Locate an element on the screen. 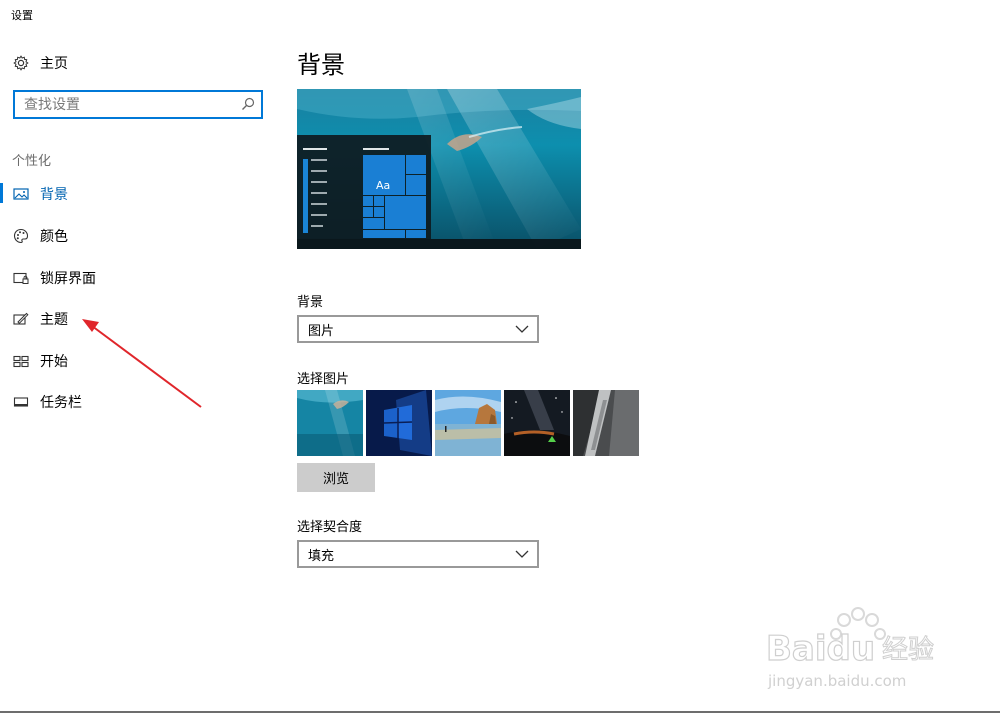 The height and width of the screenshot is (713, 1000). fit-dropdown: 填充 is located at coordinates (418, 554).